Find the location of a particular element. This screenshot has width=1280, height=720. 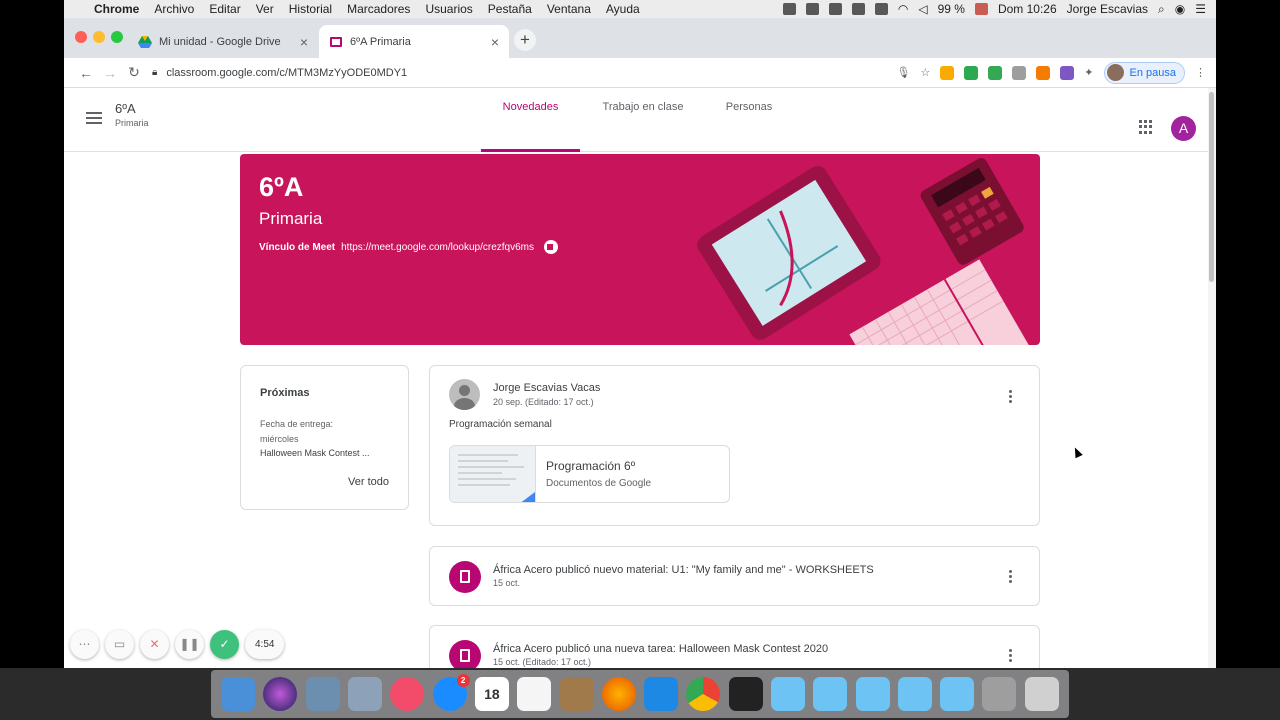

attachment-card: Programación 6º Documentos de Google is located at coordinates (589, 474).